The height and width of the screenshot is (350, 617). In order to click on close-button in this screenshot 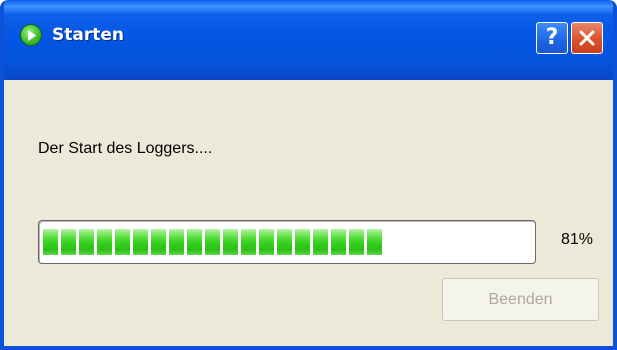, I will do `click(587, 38)`.